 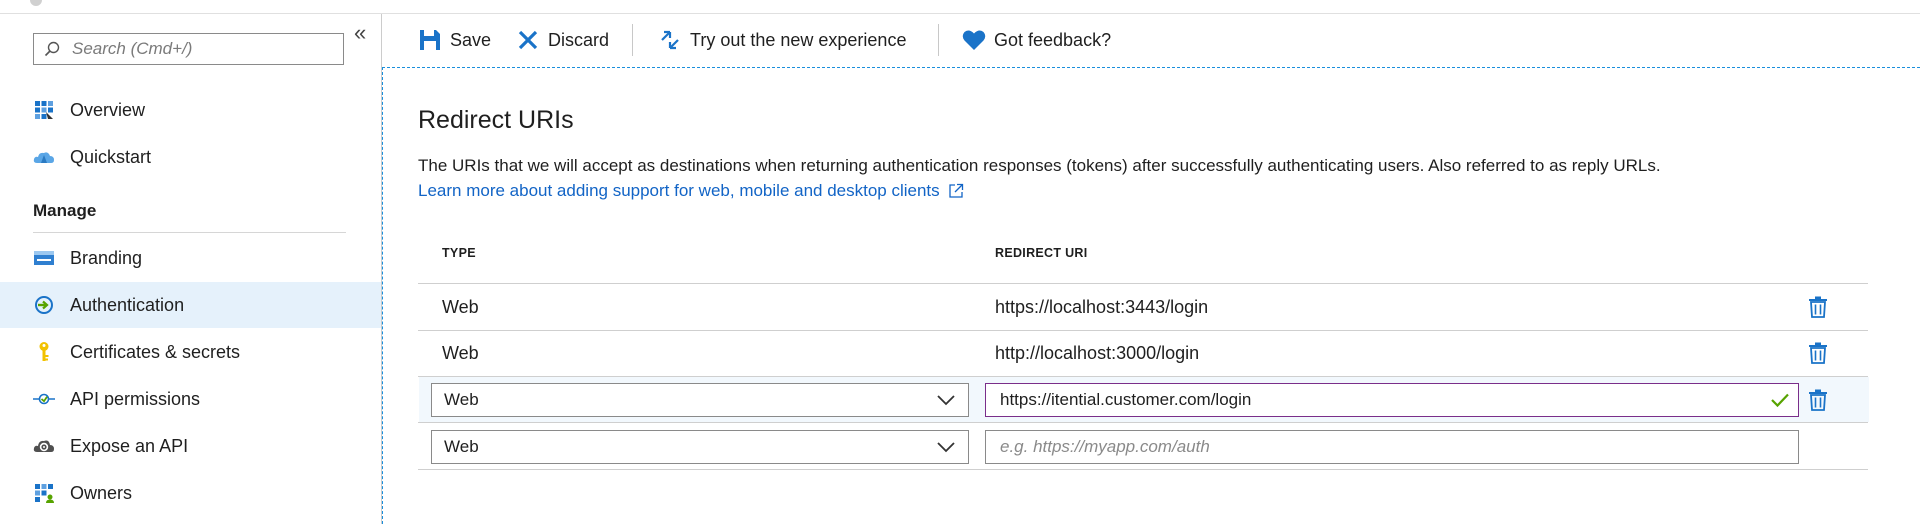 I want to click on quickstart-cloud-icon, so click(x=44, y=157).